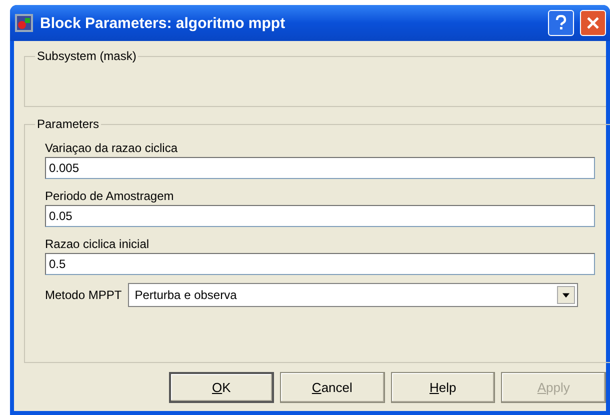 The image size is (610, 415). What do you see at coordinates (332, 387) in the screenshot?
I see `dialog-button: Cancel` at bounding box center [332, 387].